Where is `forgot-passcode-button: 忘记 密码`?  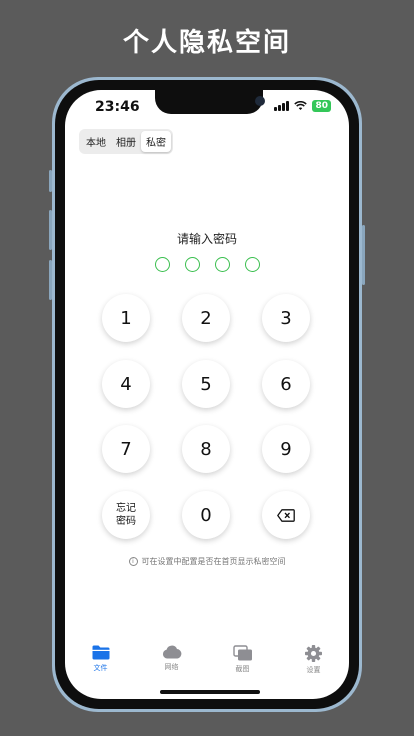
forgot-passcode-button: 忘记 密码 is located at coordinates (126, 515).